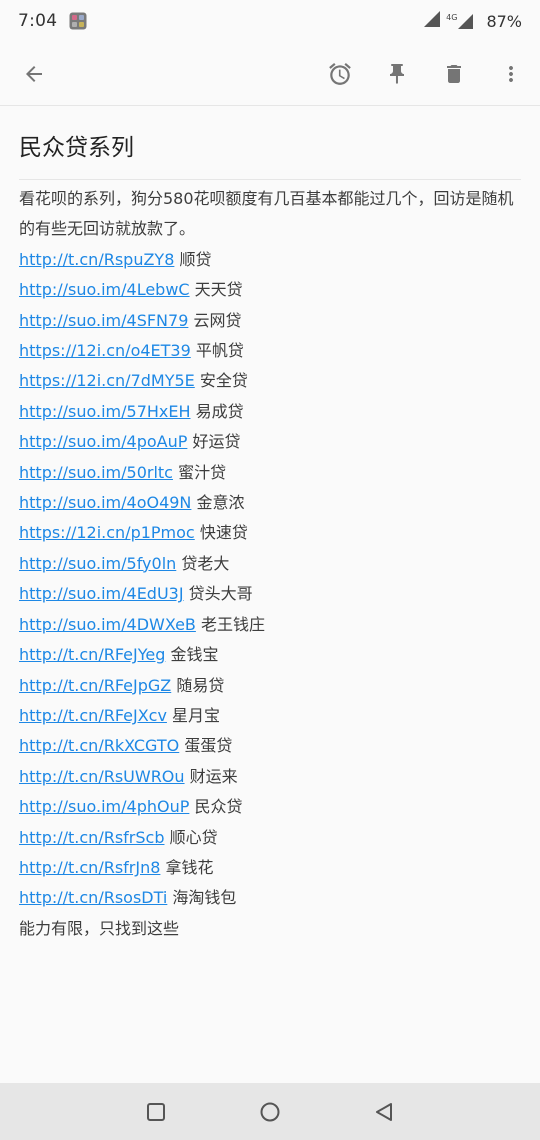 This screenshot has height=1140, width=540. I want to click on status-bar: 7:04 4G 87%, so click(270, 21).